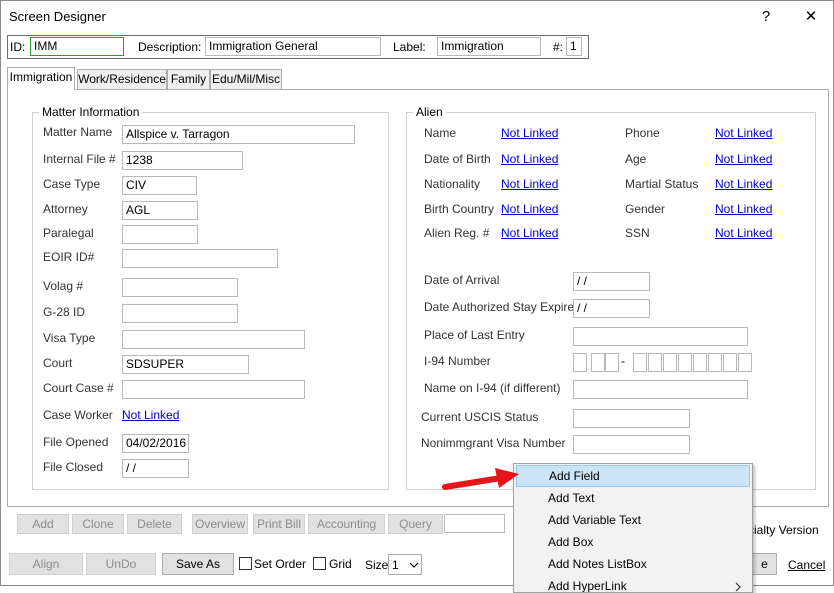 This screenshot has width=834, height=593. I want to click on ssn-link: Not Linked, so click(743, 233).